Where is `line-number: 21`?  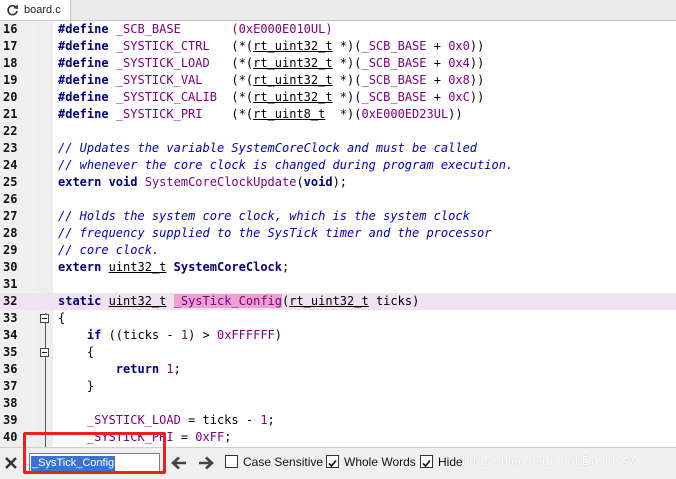 line-number: 21 is located at coordinates (10, 114).